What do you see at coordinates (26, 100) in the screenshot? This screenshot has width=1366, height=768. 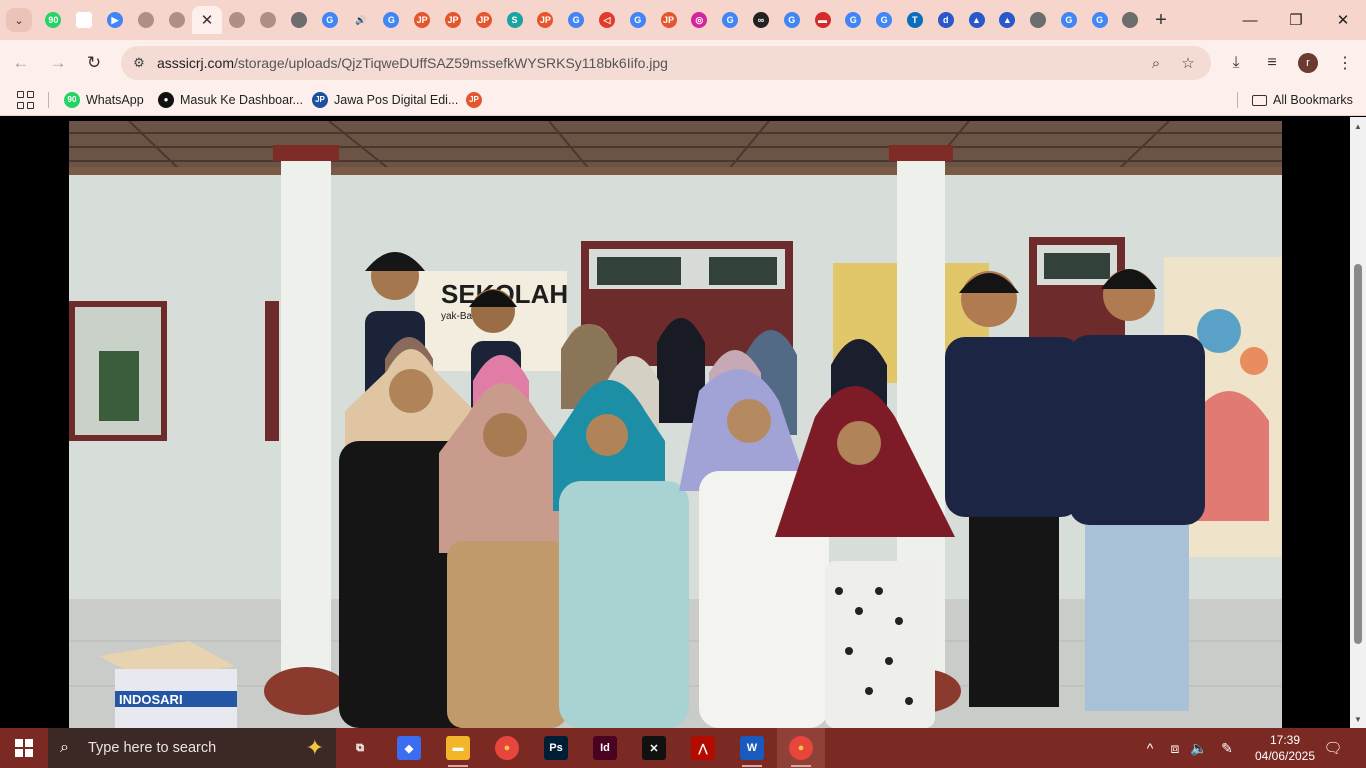 I see `apps-grid-icon` at bounding box center [26, 100].